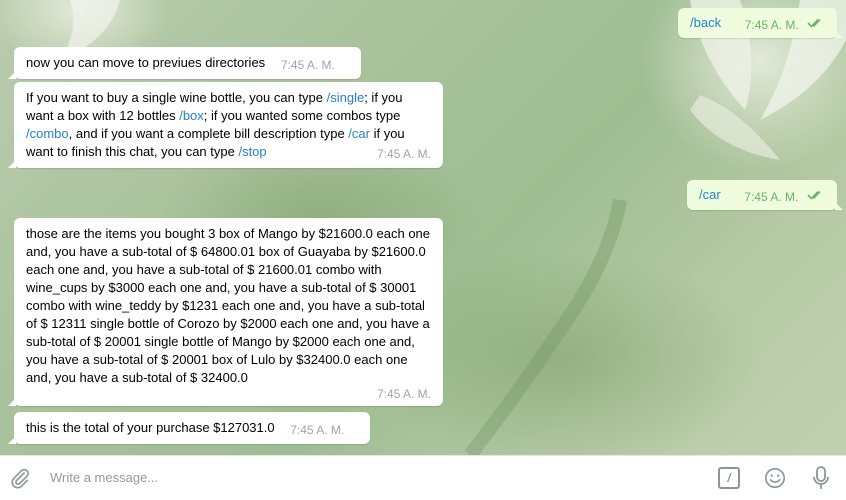 Image resolution: width=846 pixels, height=500 pixels. I want to click on smiley-icon, so click(775, 478).